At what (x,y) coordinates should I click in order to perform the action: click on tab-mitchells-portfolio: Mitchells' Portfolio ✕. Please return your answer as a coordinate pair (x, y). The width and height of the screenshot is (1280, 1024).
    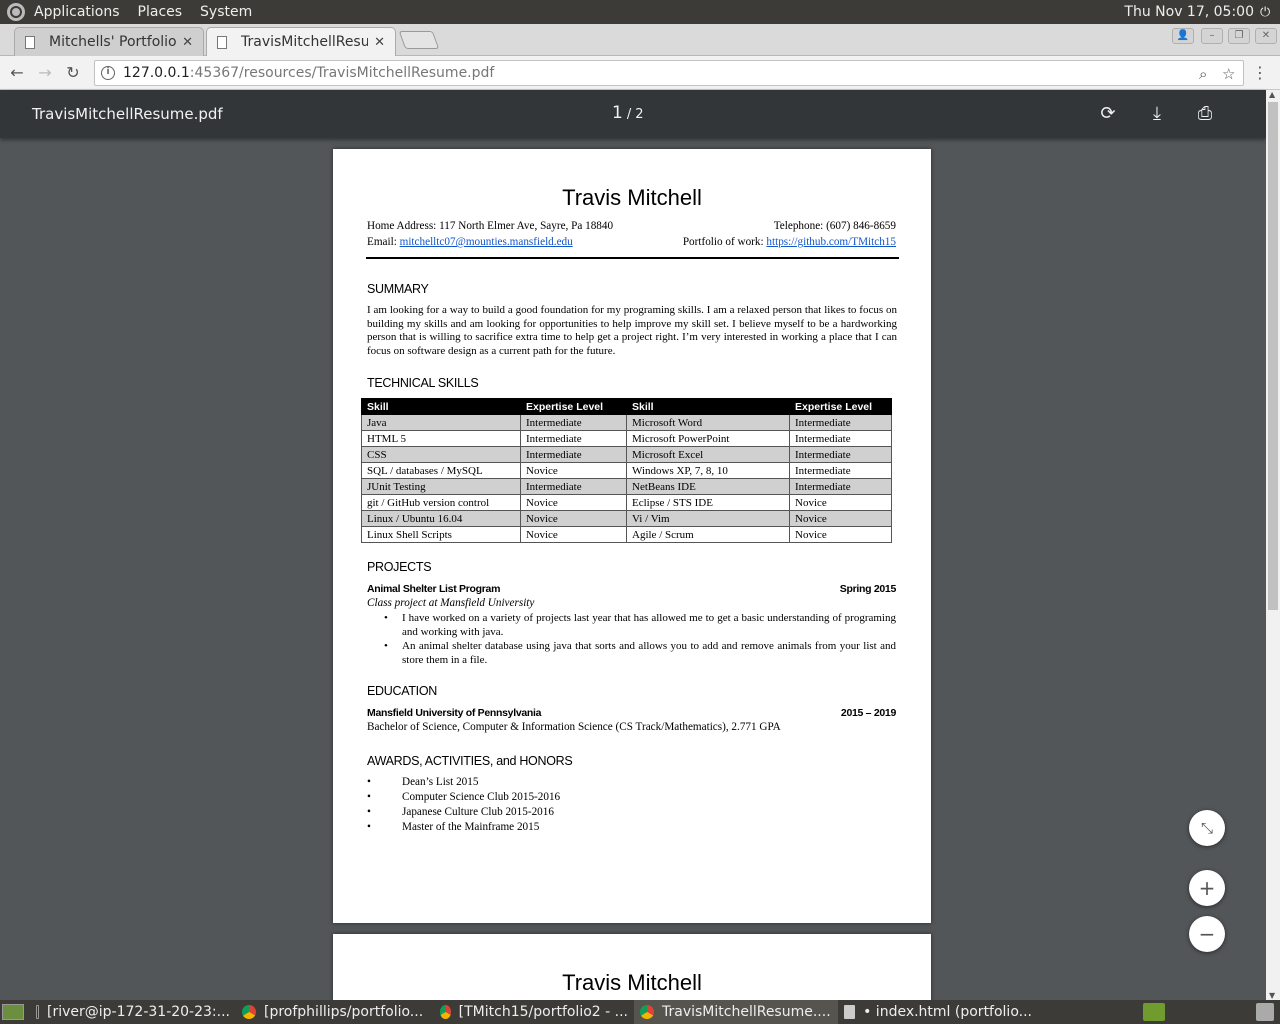
    Looking at the image, I should click on (109, 41).